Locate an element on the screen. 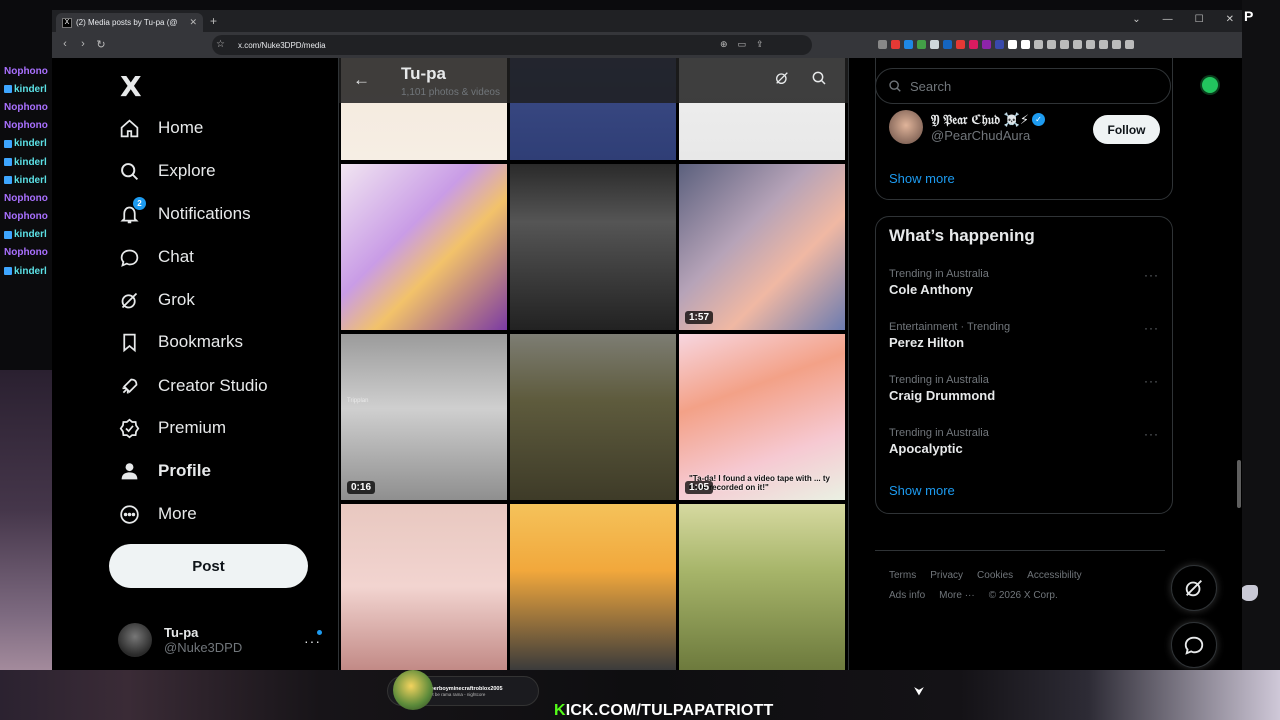 The height and width of the screenshot is (720, 1280). account-more-icon: ··· is located at coordinates (312, 641).